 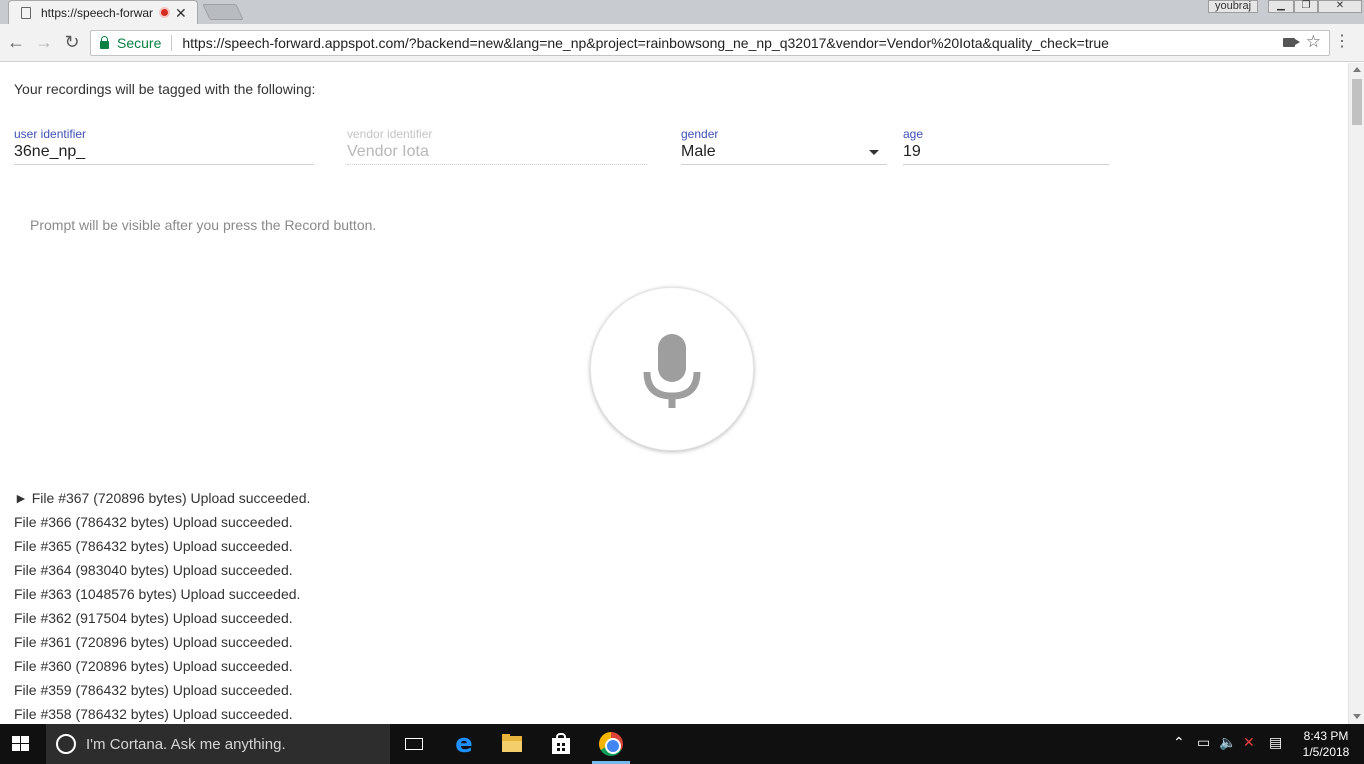 What do you see at coordinates (50, 134) in the screenshot?
I see `user-identifier-label: user identifier` at bounding box center [50, 134].